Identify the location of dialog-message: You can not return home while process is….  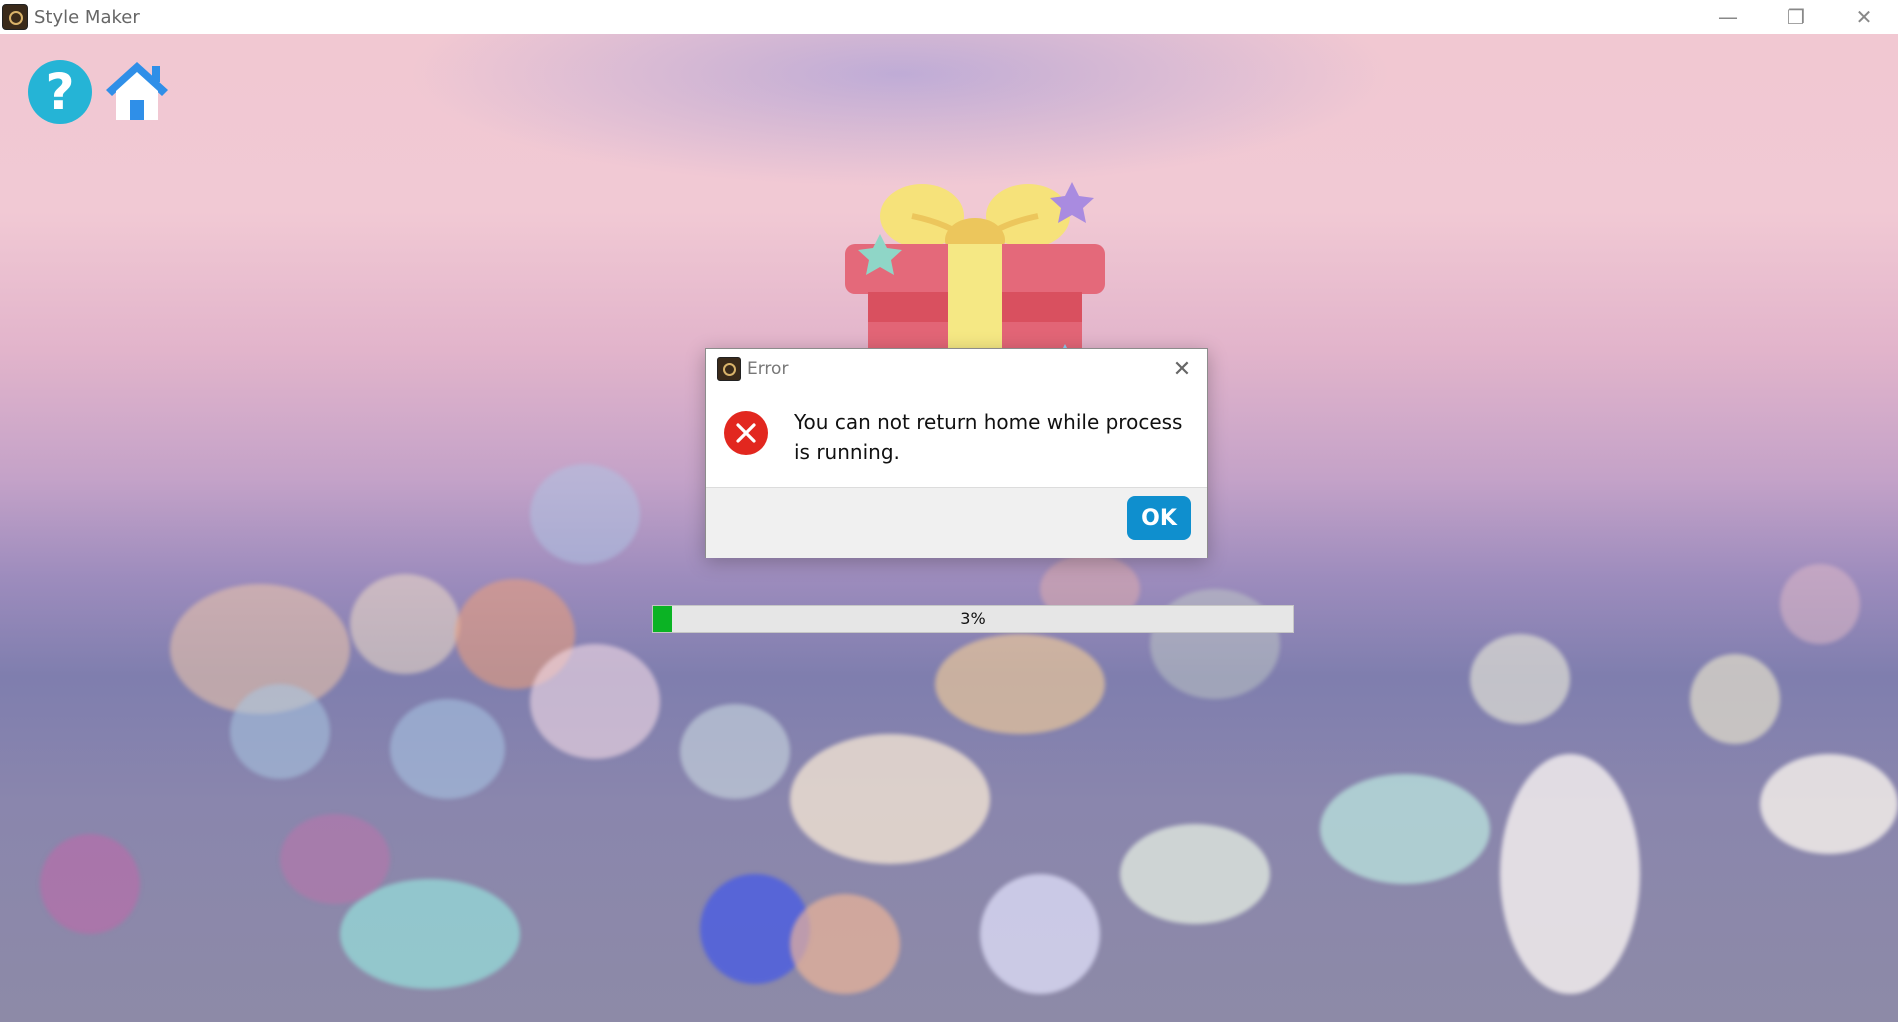
(988, 437).